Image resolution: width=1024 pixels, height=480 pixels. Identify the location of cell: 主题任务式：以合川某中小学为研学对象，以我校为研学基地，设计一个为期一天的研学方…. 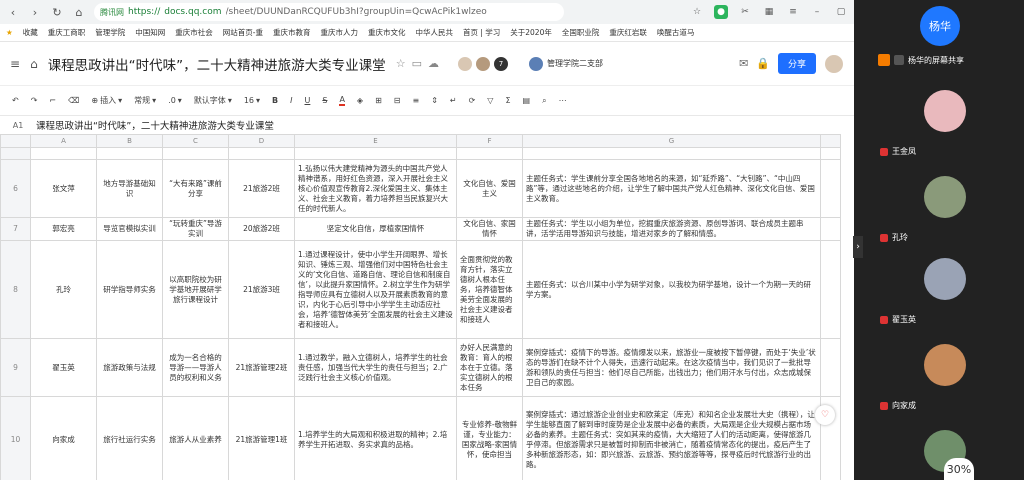
(671, 289).